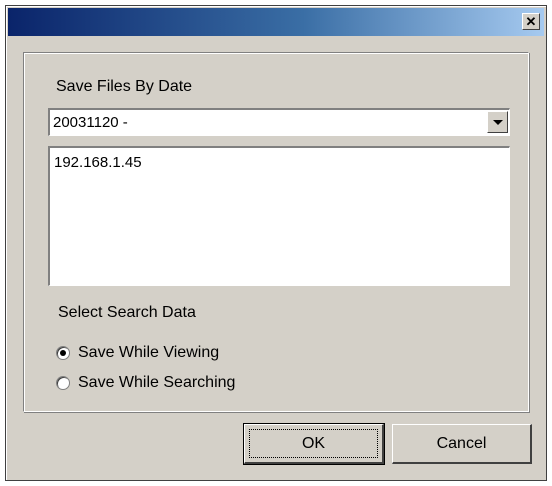  Describe the element at coordinates (127, 312) in the screenshot. I see `search-data-label: Select Search Data` at that location.